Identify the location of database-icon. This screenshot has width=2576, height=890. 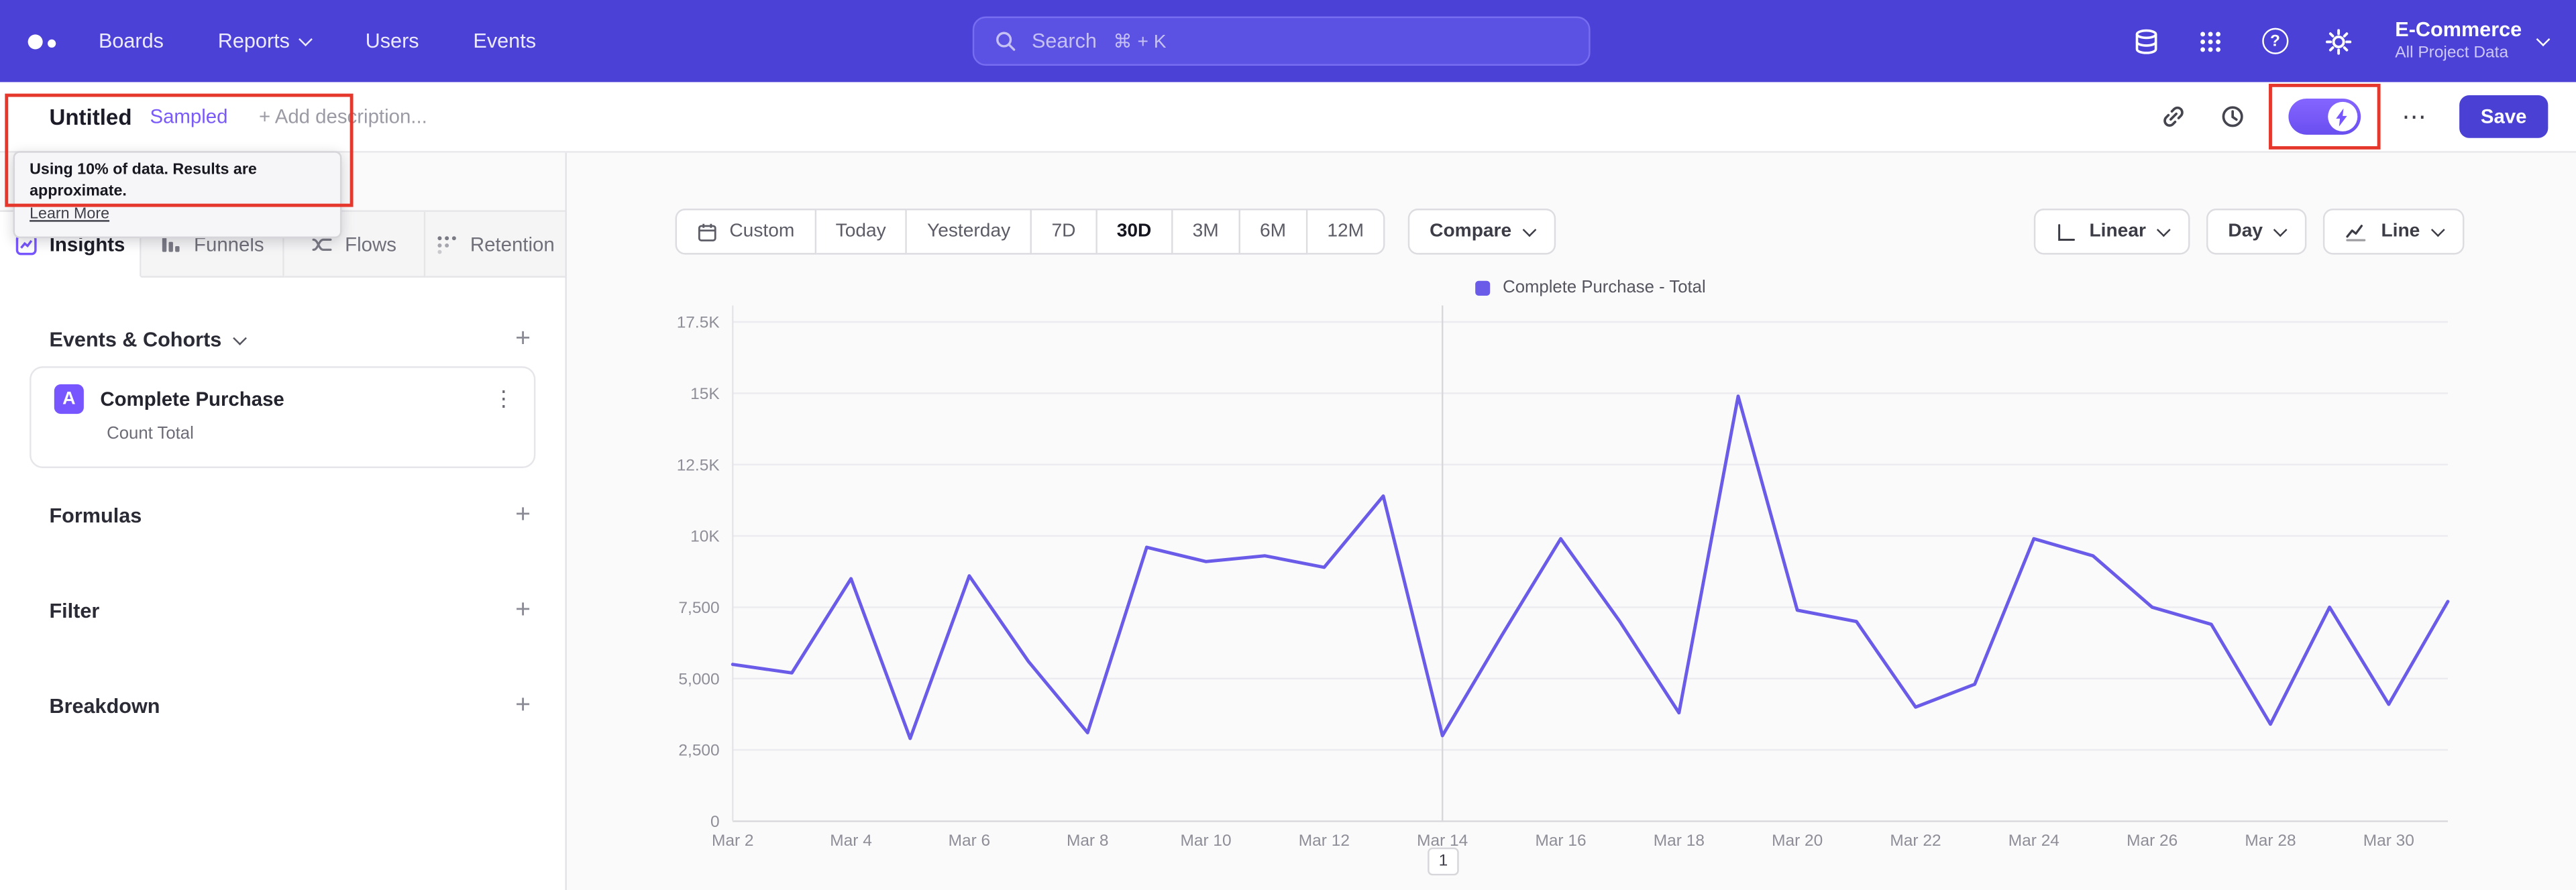
(2147, 41).